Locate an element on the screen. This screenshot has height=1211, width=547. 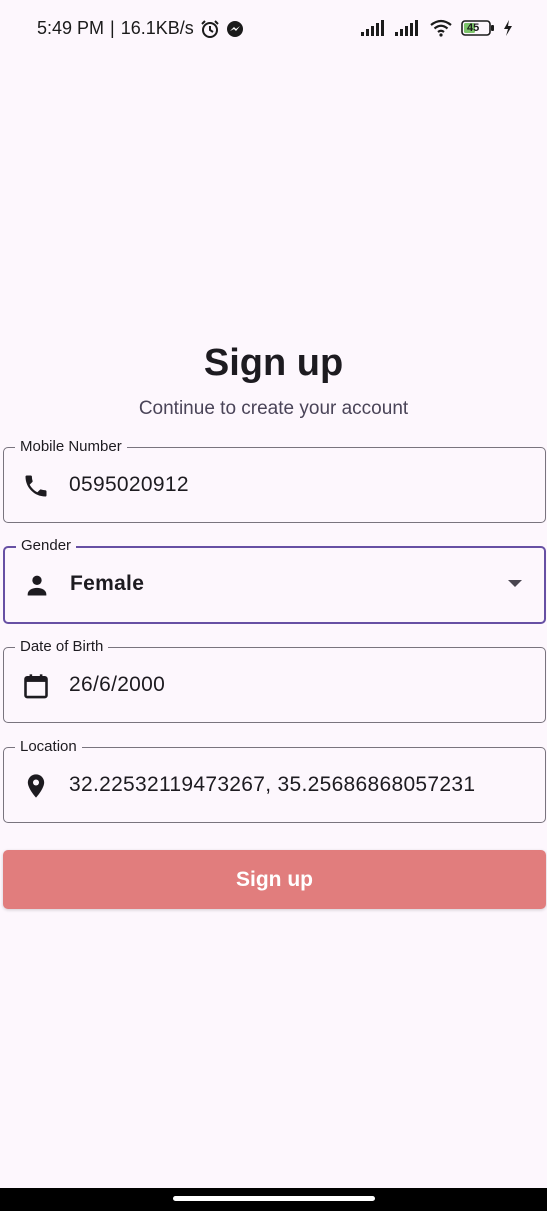
status-bar: 5:49 PM | 16.1KB/s 45 is located at coordinates (273, 31).